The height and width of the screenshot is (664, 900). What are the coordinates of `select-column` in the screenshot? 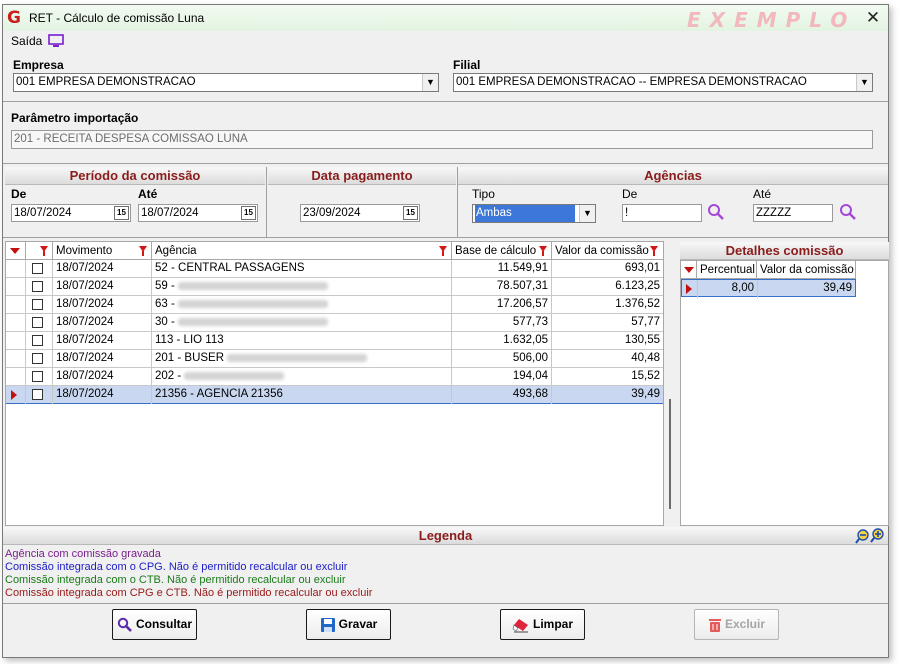 It's located at (39, 251).